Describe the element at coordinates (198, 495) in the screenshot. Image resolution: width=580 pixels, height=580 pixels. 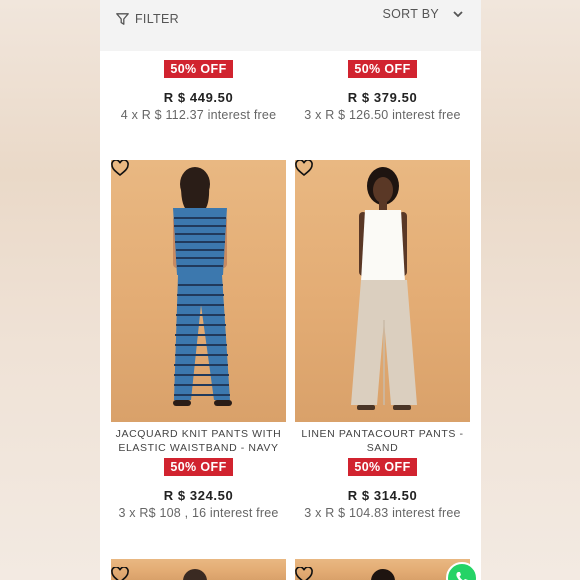
I see `product-price: R $ 324.50` at that location.